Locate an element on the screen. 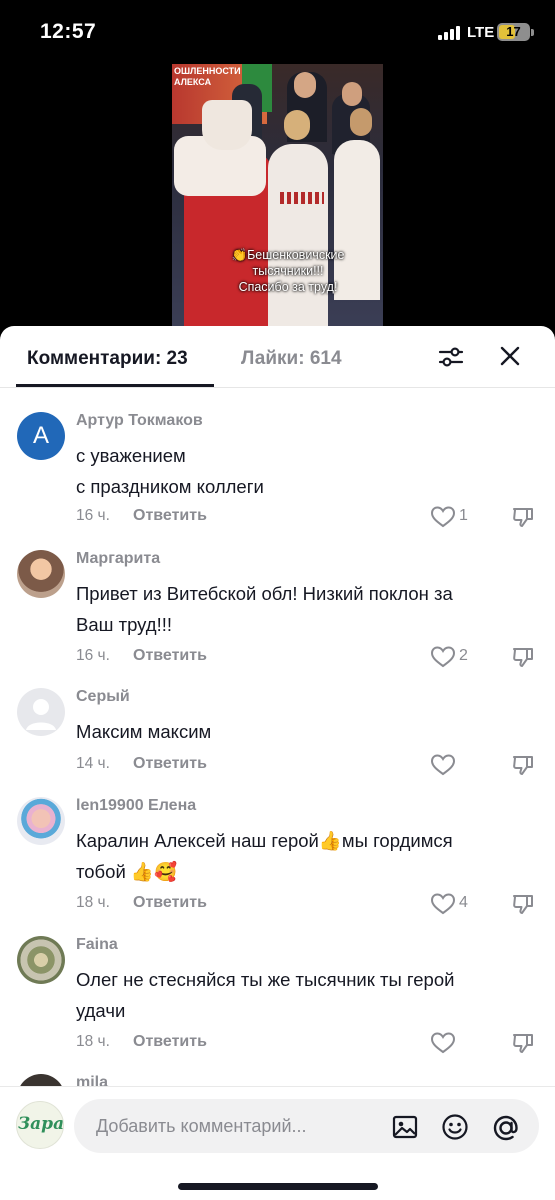 Image resolution: width=555 pixels, height=1200 pixels. comment-line: удачи is located at coordinates (101, 1010).